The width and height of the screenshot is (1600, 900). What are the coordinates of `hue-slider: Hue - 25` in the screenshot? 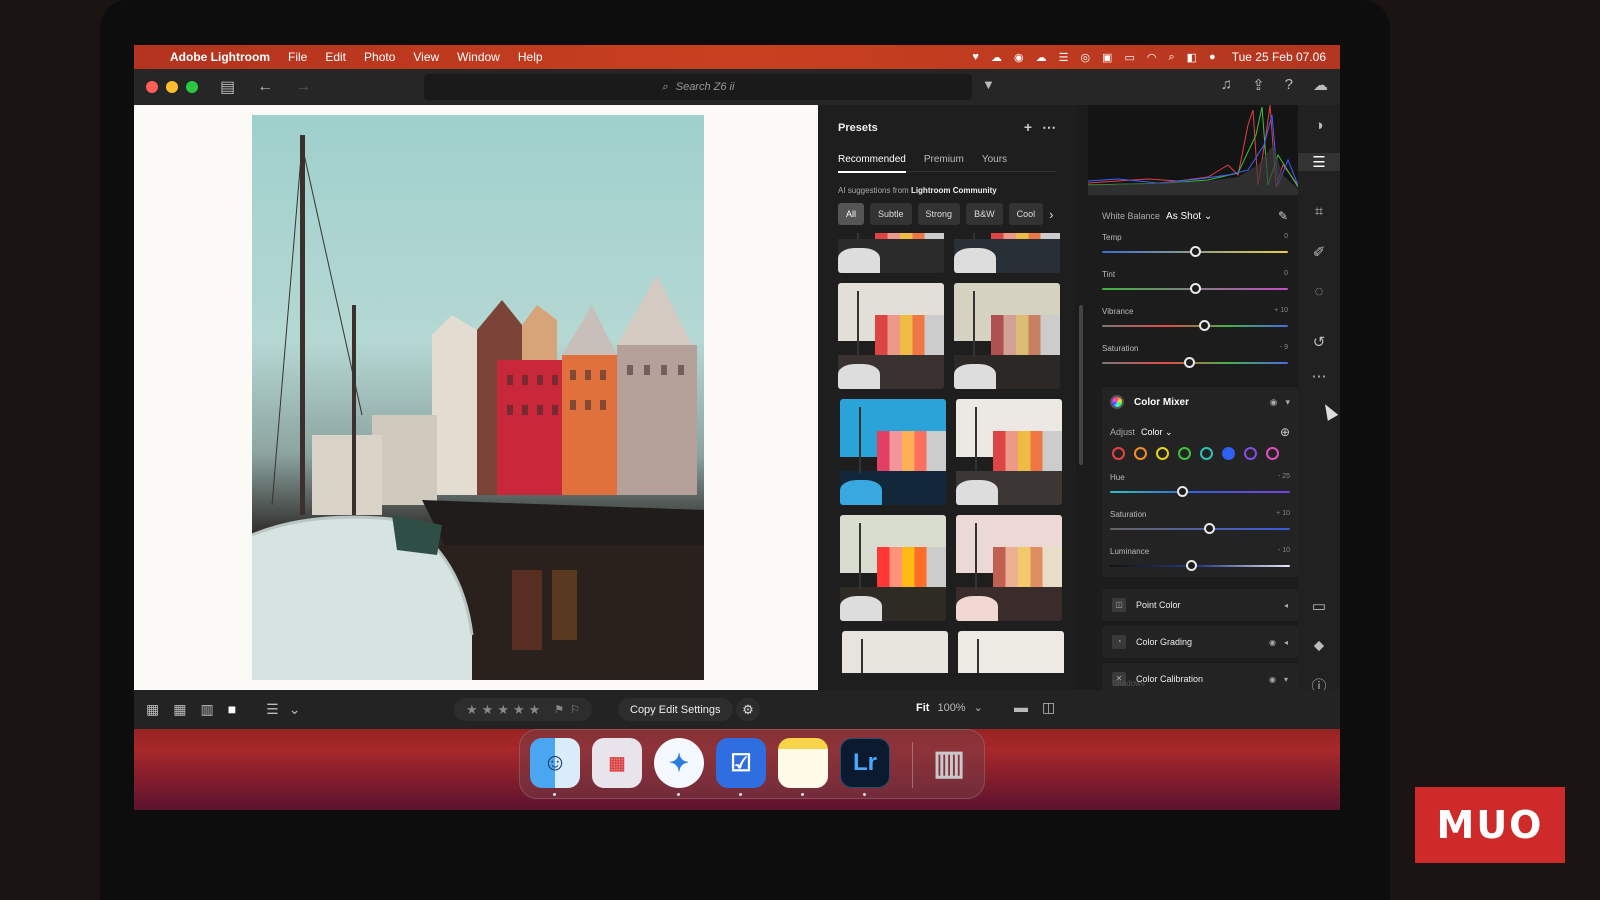 It's located at (1200, 488).